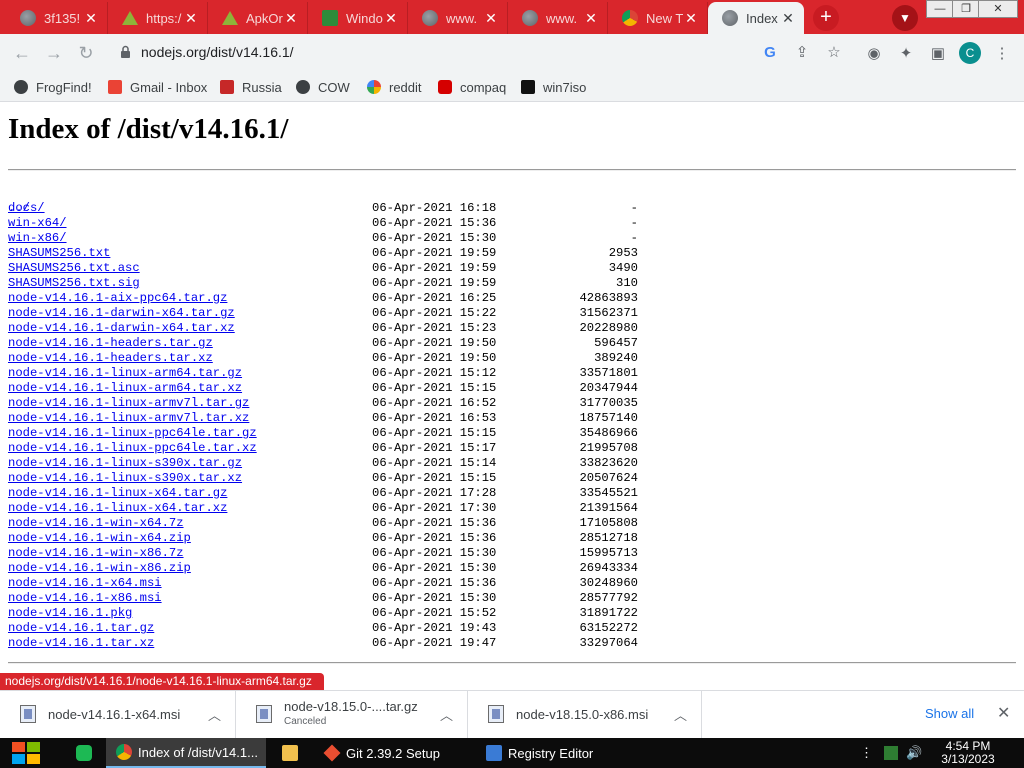 This screenshot has width=1024, height=768. I want to click on extension-icon: ◉, so click(874, 54).